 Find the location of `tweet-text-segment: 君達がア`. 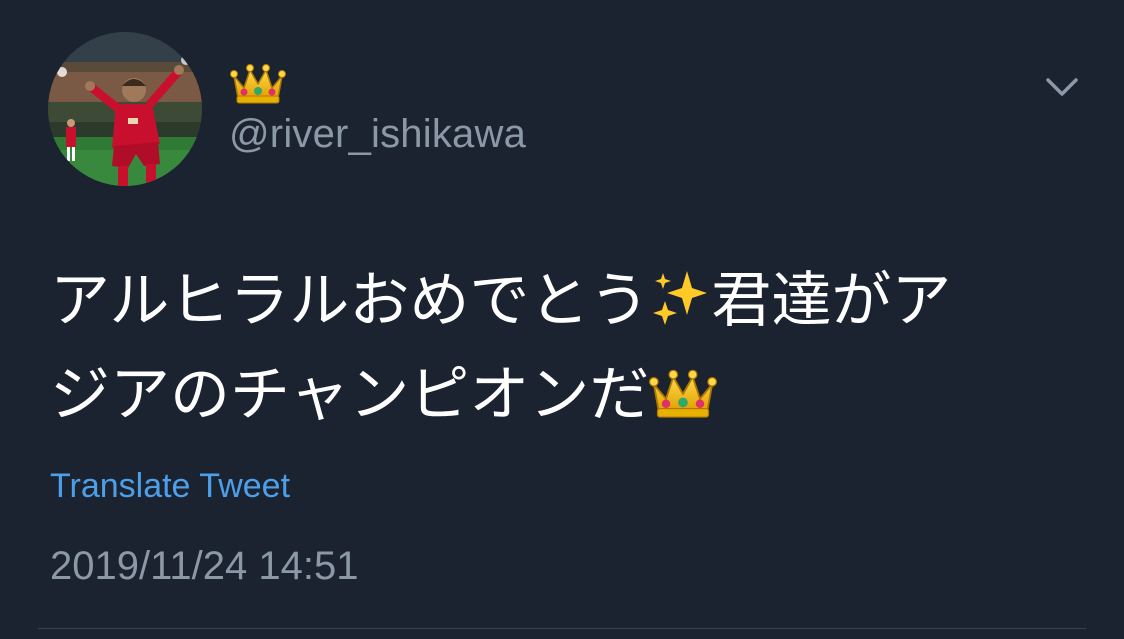

tweet-text-segment: 君達がア is located at coordinates (831, 301).